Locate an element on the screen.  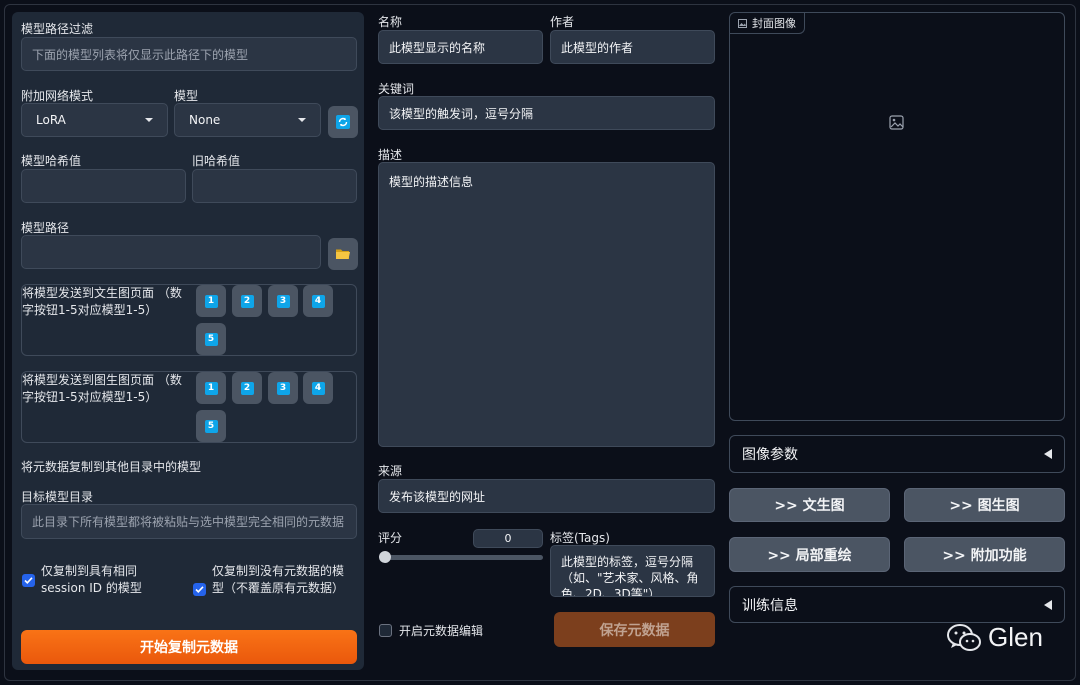
send-to-inpaint-button: >> 局部重绘 is located at coordinates (809, 554).